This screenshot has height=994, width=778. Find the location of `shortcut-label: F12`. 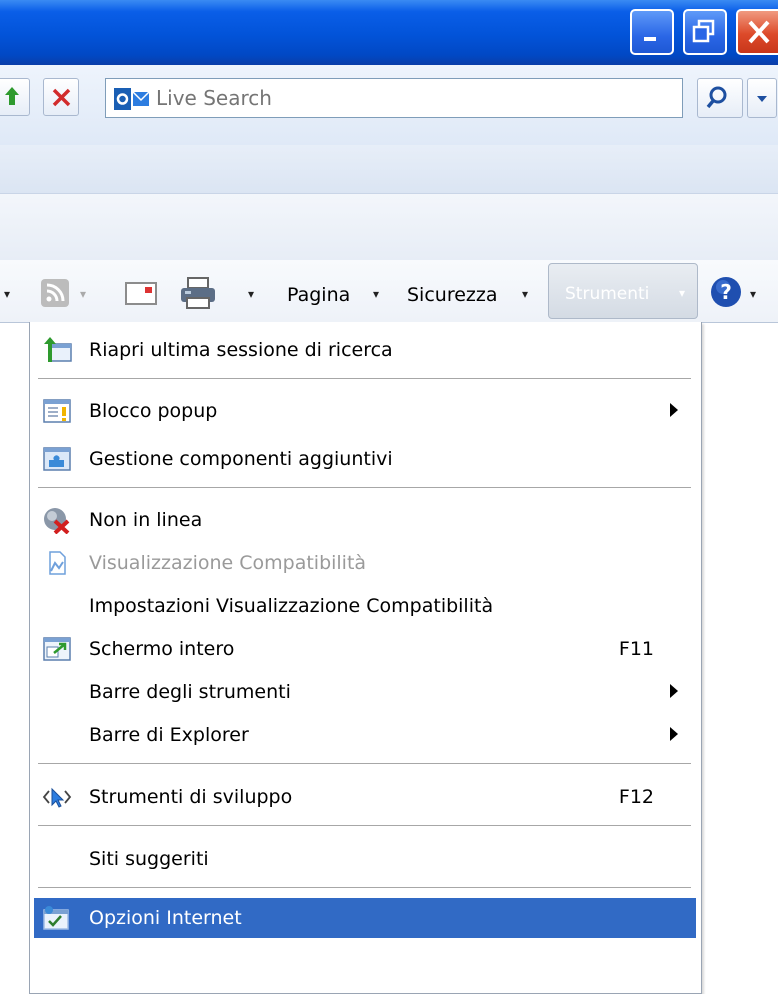

shortcut-label: F12 is located at coordinates (636, 797).